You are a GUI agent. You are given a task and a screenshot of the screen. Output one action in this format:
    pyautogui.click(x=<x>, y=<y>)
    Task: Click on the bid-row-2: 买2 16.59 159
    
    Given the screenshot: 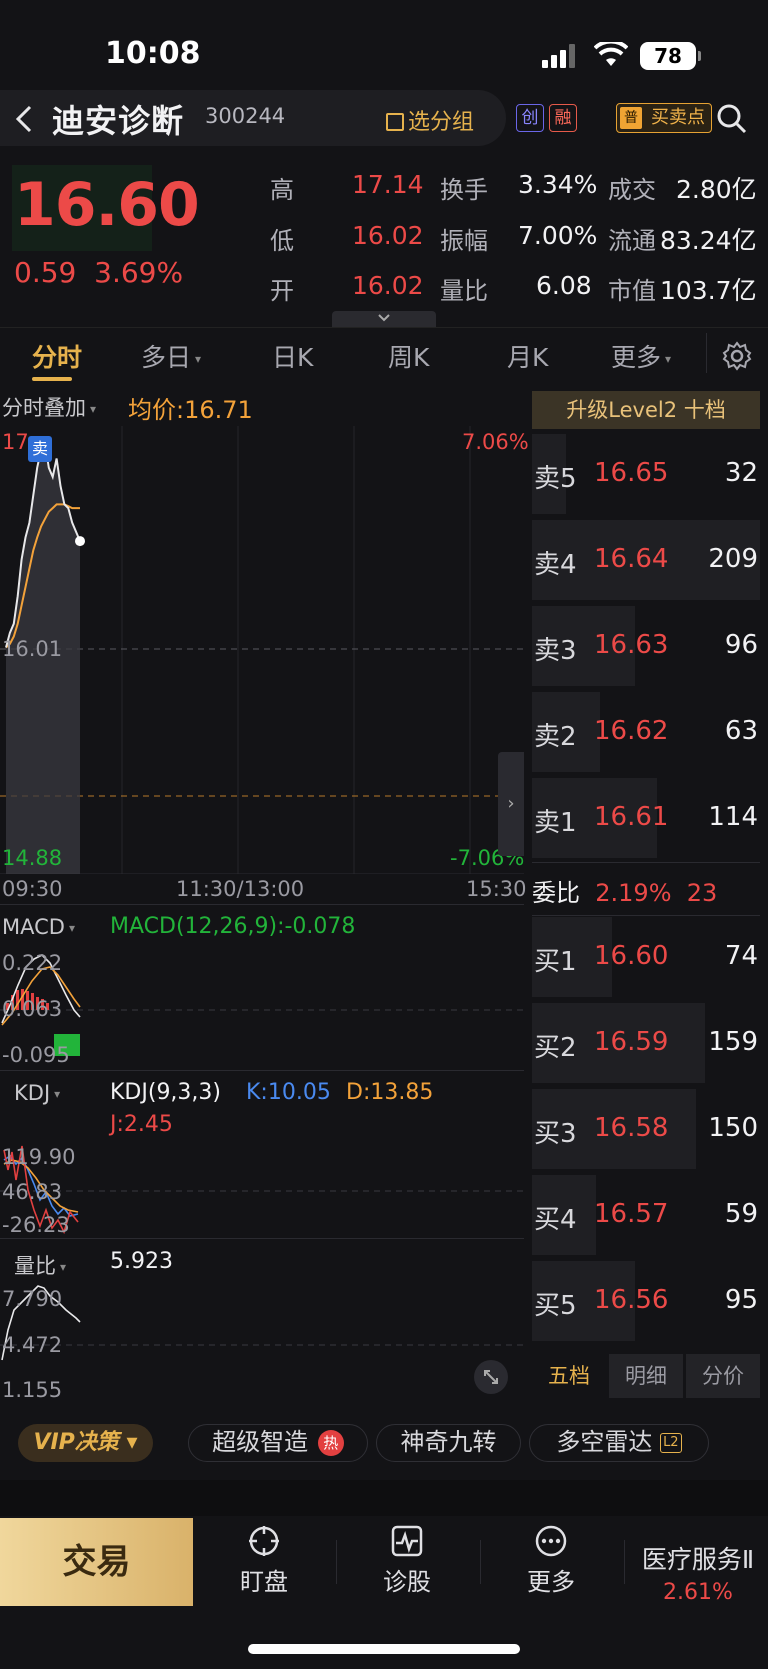 What is the action you would take?
    pyautogui.click(x=646, y=1043)
    